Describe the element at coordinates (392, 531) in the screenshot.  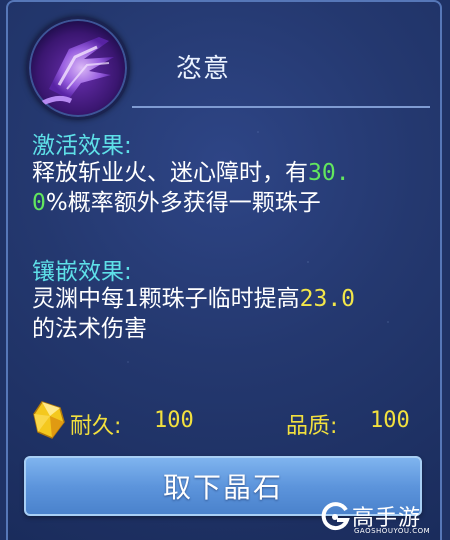
I see `watermark-domain: GAOSHOUYOU.COM` at that location.